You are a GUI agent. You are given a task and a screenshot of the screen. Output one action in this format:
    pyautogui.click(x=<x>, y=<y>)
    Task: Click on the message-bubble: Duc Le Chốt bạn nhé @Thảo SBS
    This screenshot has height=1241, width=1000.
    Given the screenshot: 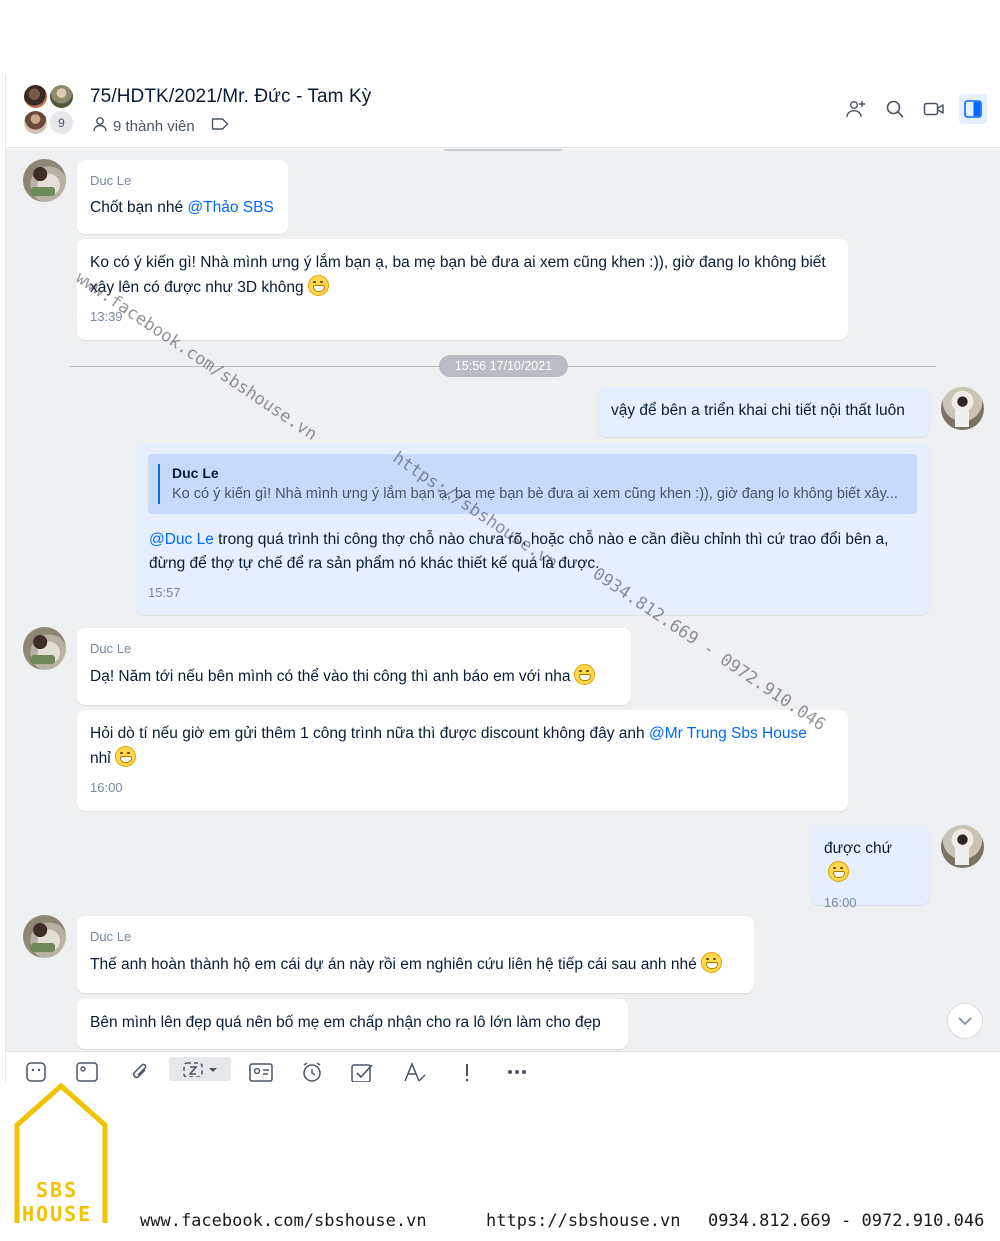 What is the action you would take?
    pyautogui.click(x=182, y=197)
    